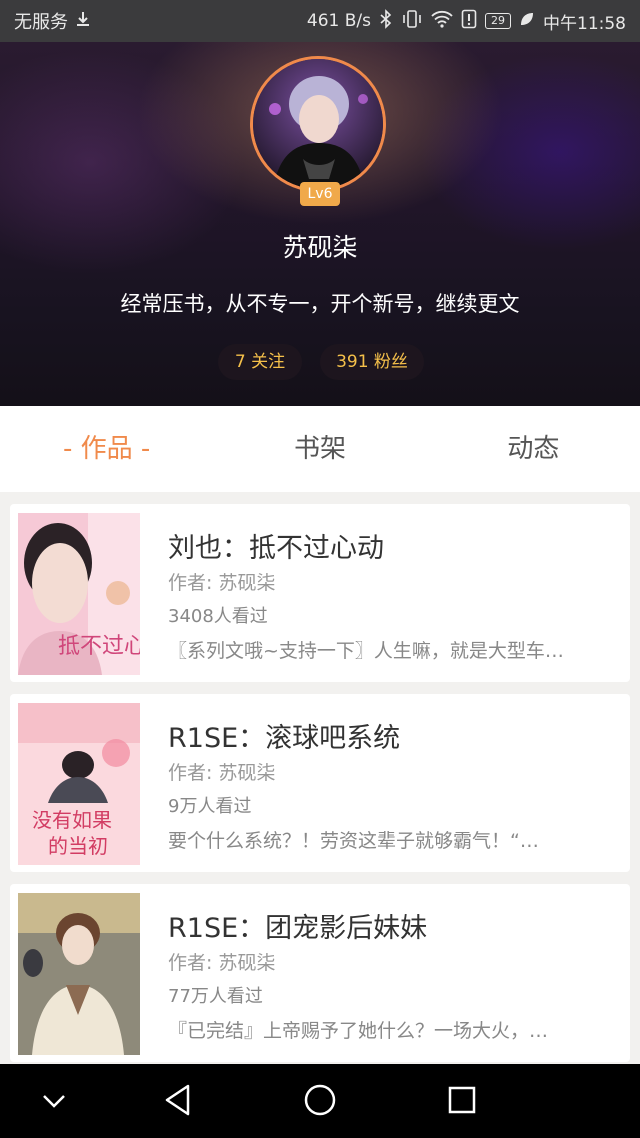 This screenshot has width=640, height=1138. Describe the element at coordinates (218, 616) in the screenshot. I see `book-views: 3408人看过` at that location.